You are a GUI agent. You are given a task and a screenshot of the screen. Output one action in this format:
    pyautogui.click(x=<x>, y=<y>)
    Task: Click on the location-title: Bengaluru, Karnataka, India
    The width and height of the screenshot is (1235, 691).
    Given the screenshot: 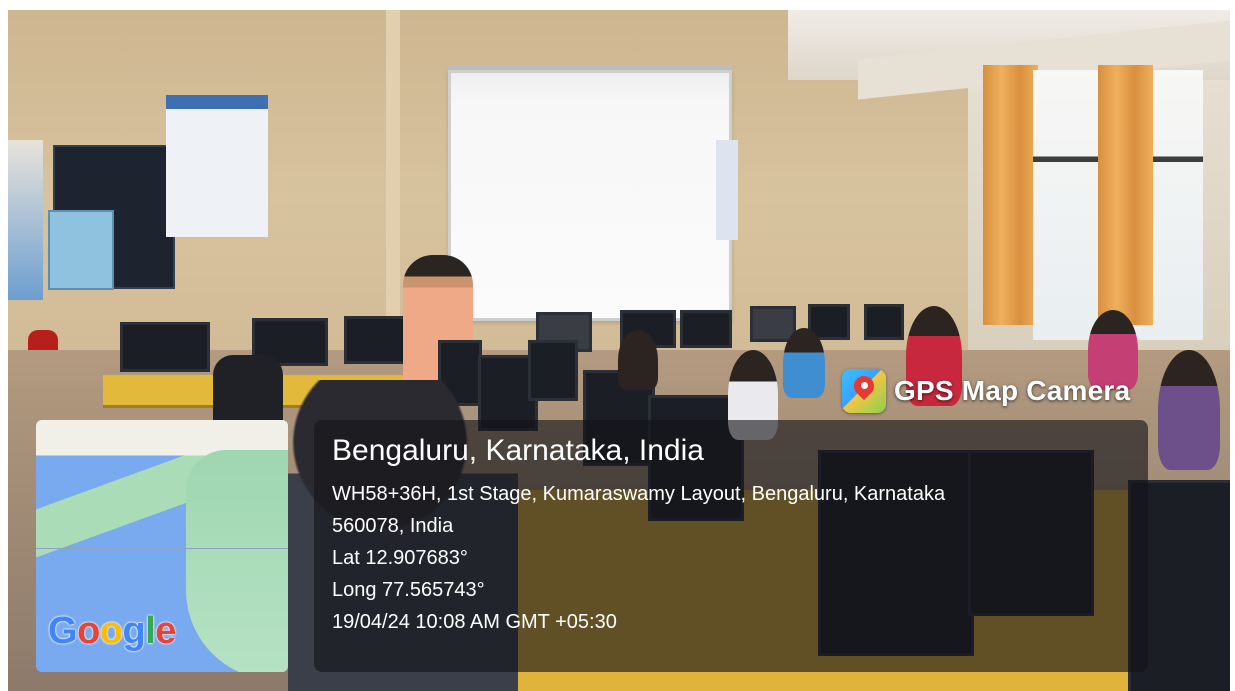 What is the action you would take?
    pyautogui.click(x=518, y=450)
    